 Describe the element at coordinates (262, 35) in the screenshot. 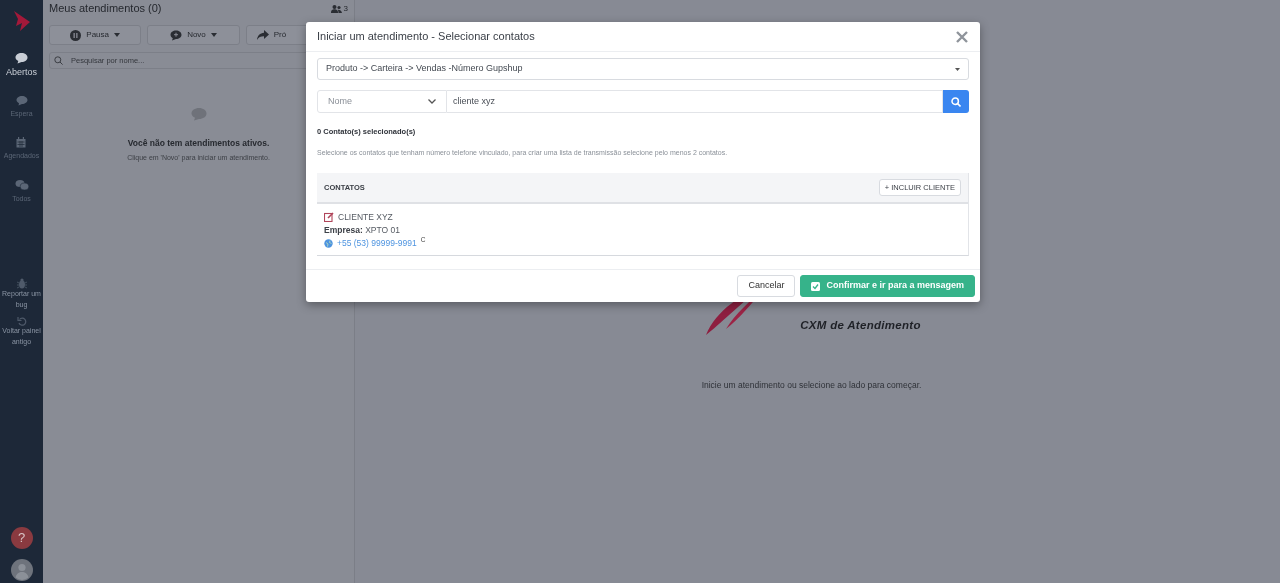

I see `share-arrow-icon` at that location.